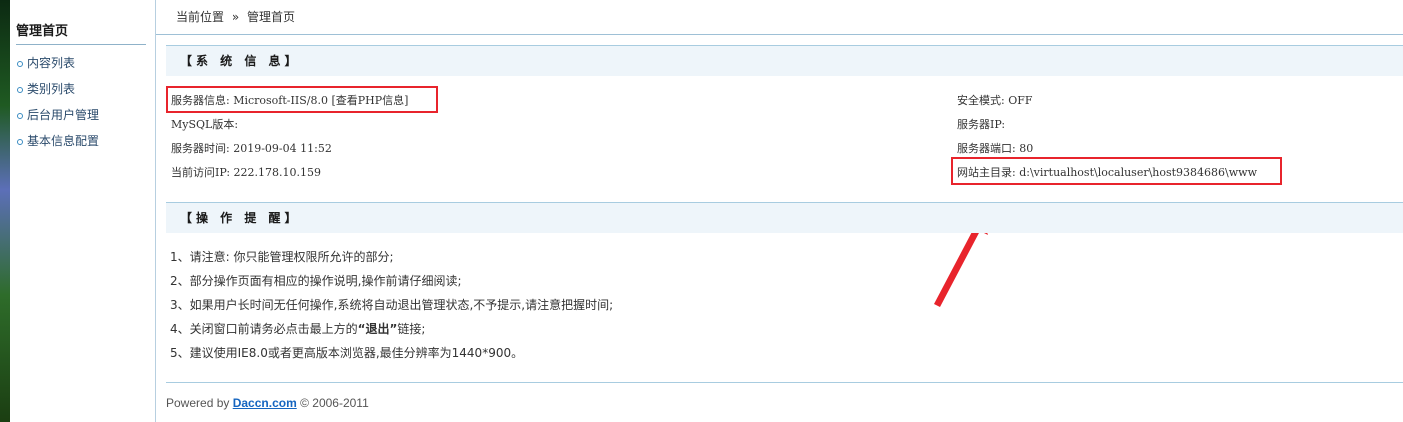  What do you see at coordinates (58, 93) in the screenshot?
I see `sidebar-item-category-list: 类别列表` at bounding box center [58, 93].